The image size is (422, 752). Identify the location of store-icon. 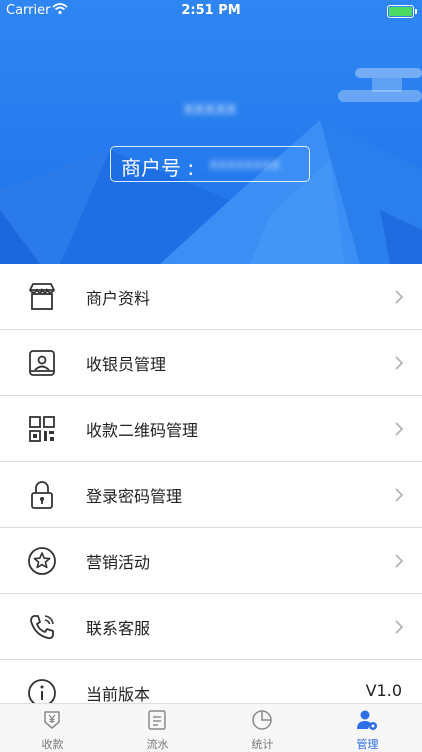
(42, 297).